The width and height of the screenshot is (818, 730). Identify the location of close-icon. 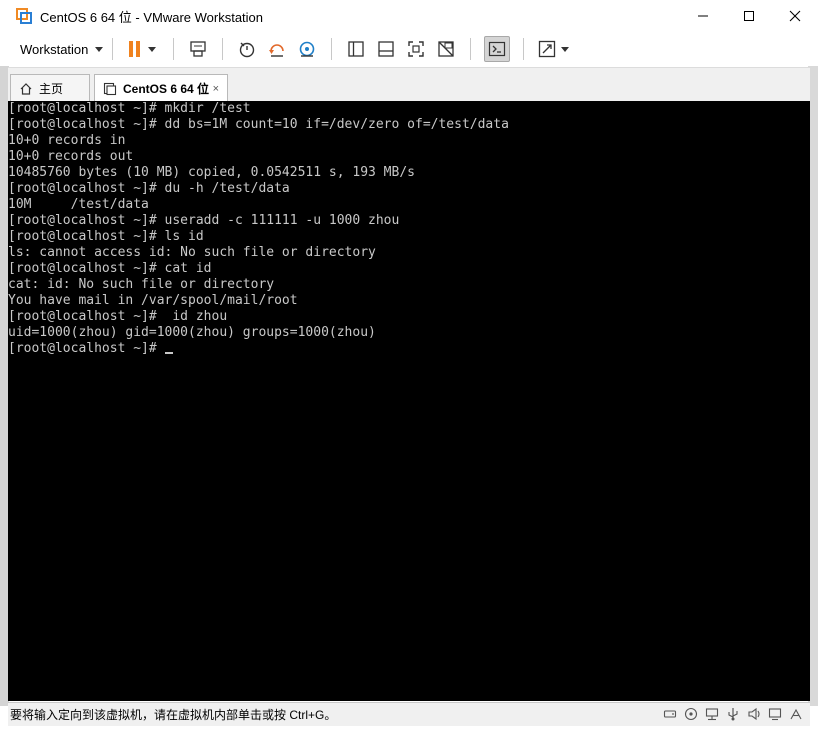
(795, 16).